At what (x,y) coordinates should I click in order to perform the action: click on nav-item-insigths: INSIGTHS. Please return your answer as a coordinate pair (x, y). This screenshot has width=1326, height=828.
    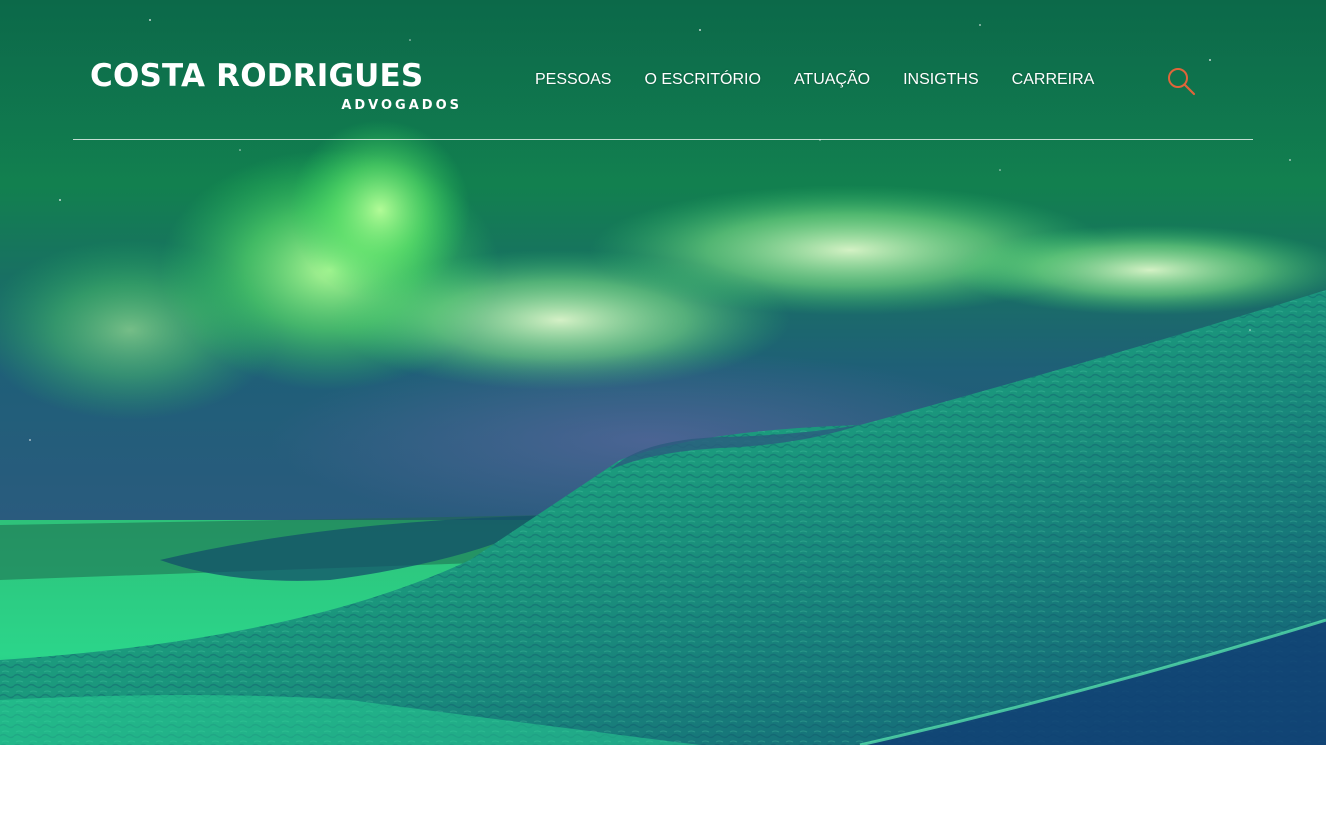
    Looking at the image, I should click on (941, 80).